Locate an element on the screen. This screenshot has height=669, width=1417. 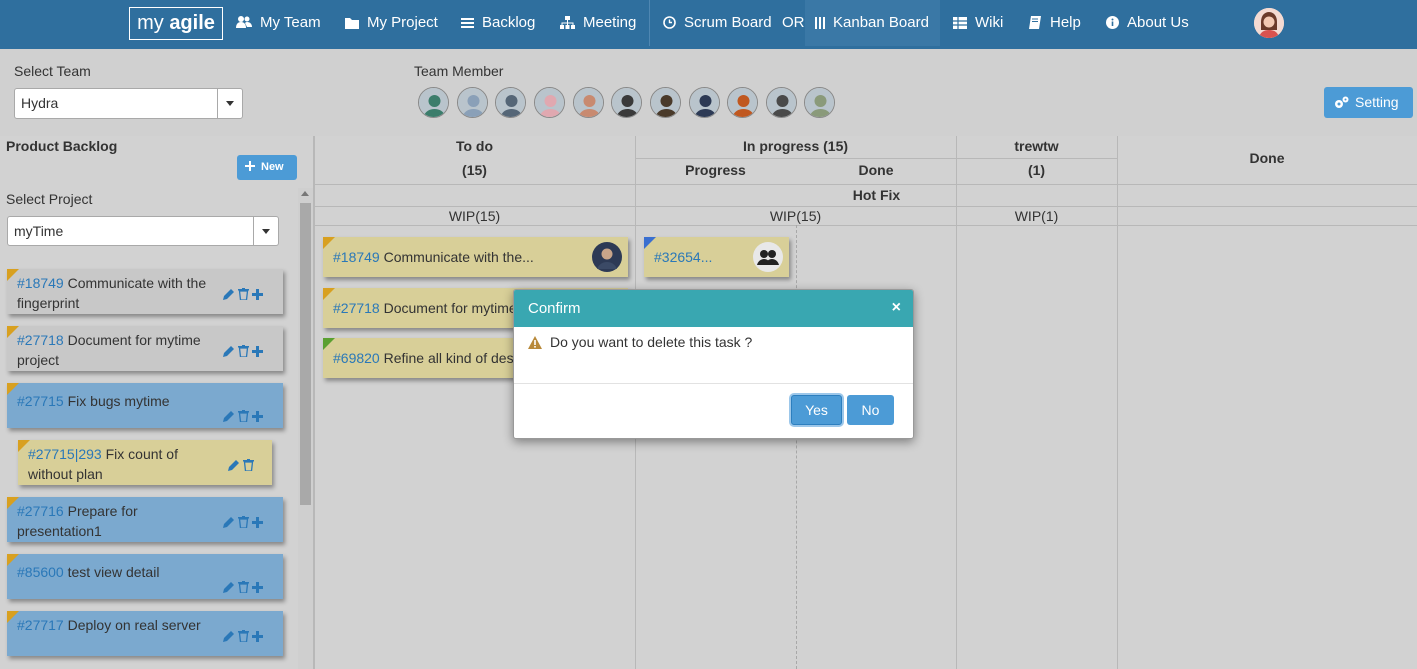
todo-card-id: #18749 is located at coordinates (356, 257).